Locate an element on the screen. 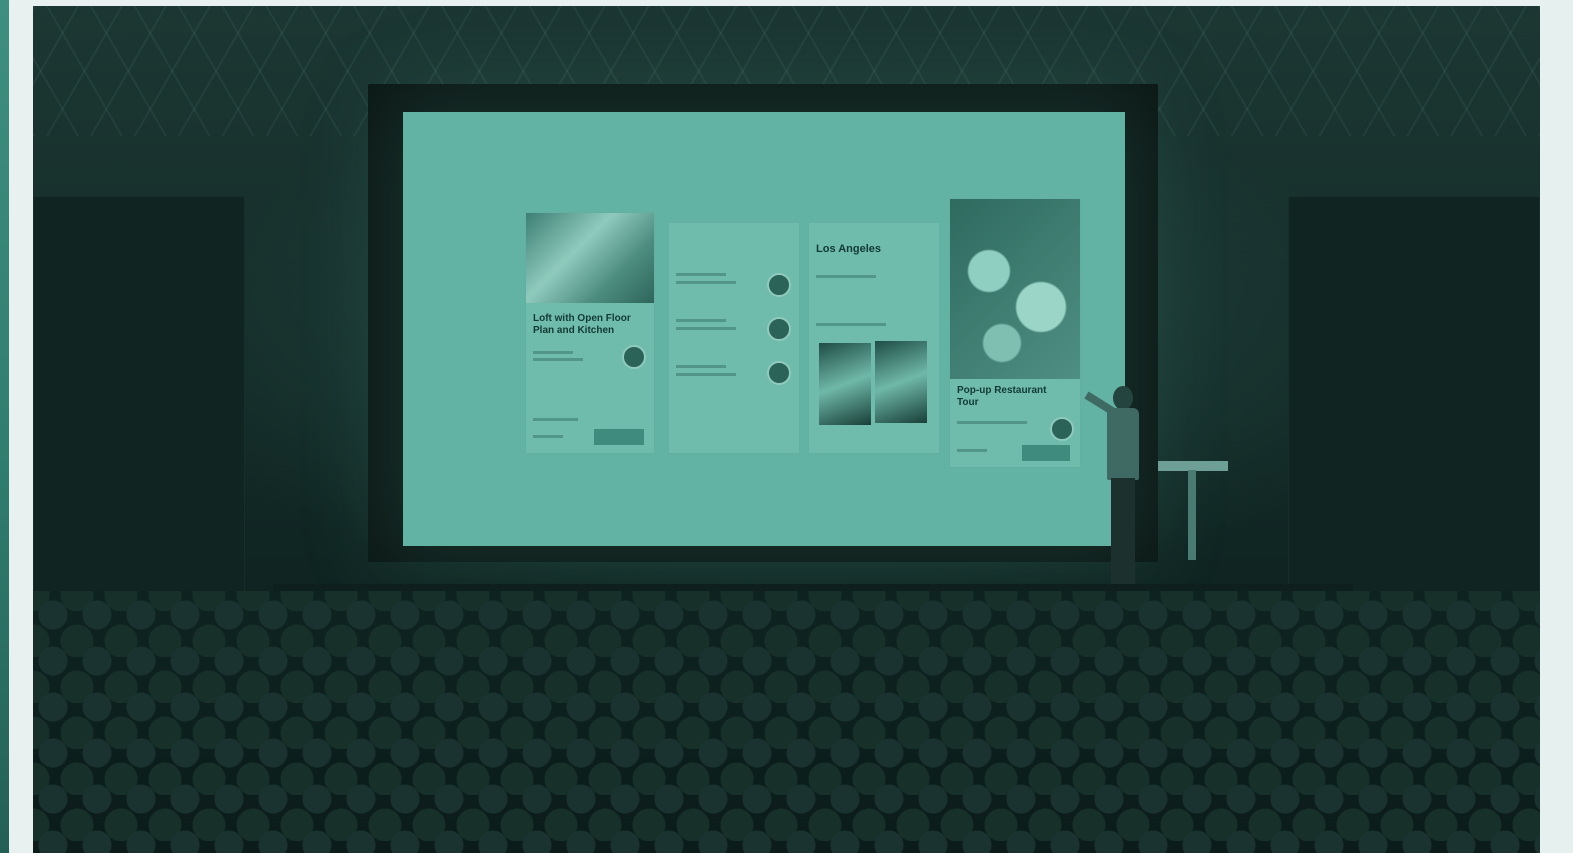 Image resolution: width=1573 pixels, height=853 pixels. left-edge-strip is located at coordinates (4, 426).